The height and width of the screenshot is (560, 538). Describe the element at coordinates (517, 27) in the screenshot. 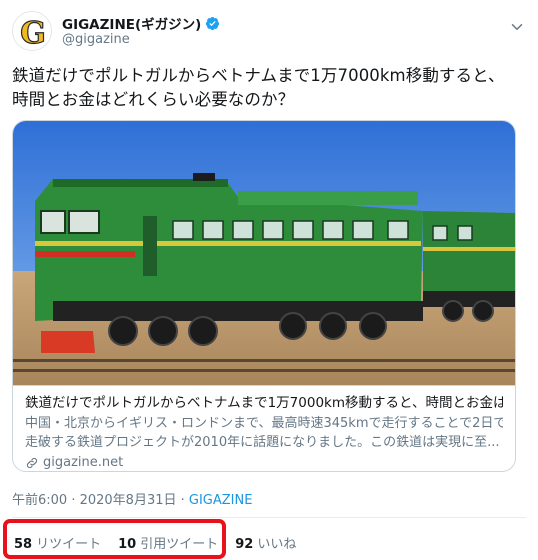

I see `chevron-down-icon` at that location.